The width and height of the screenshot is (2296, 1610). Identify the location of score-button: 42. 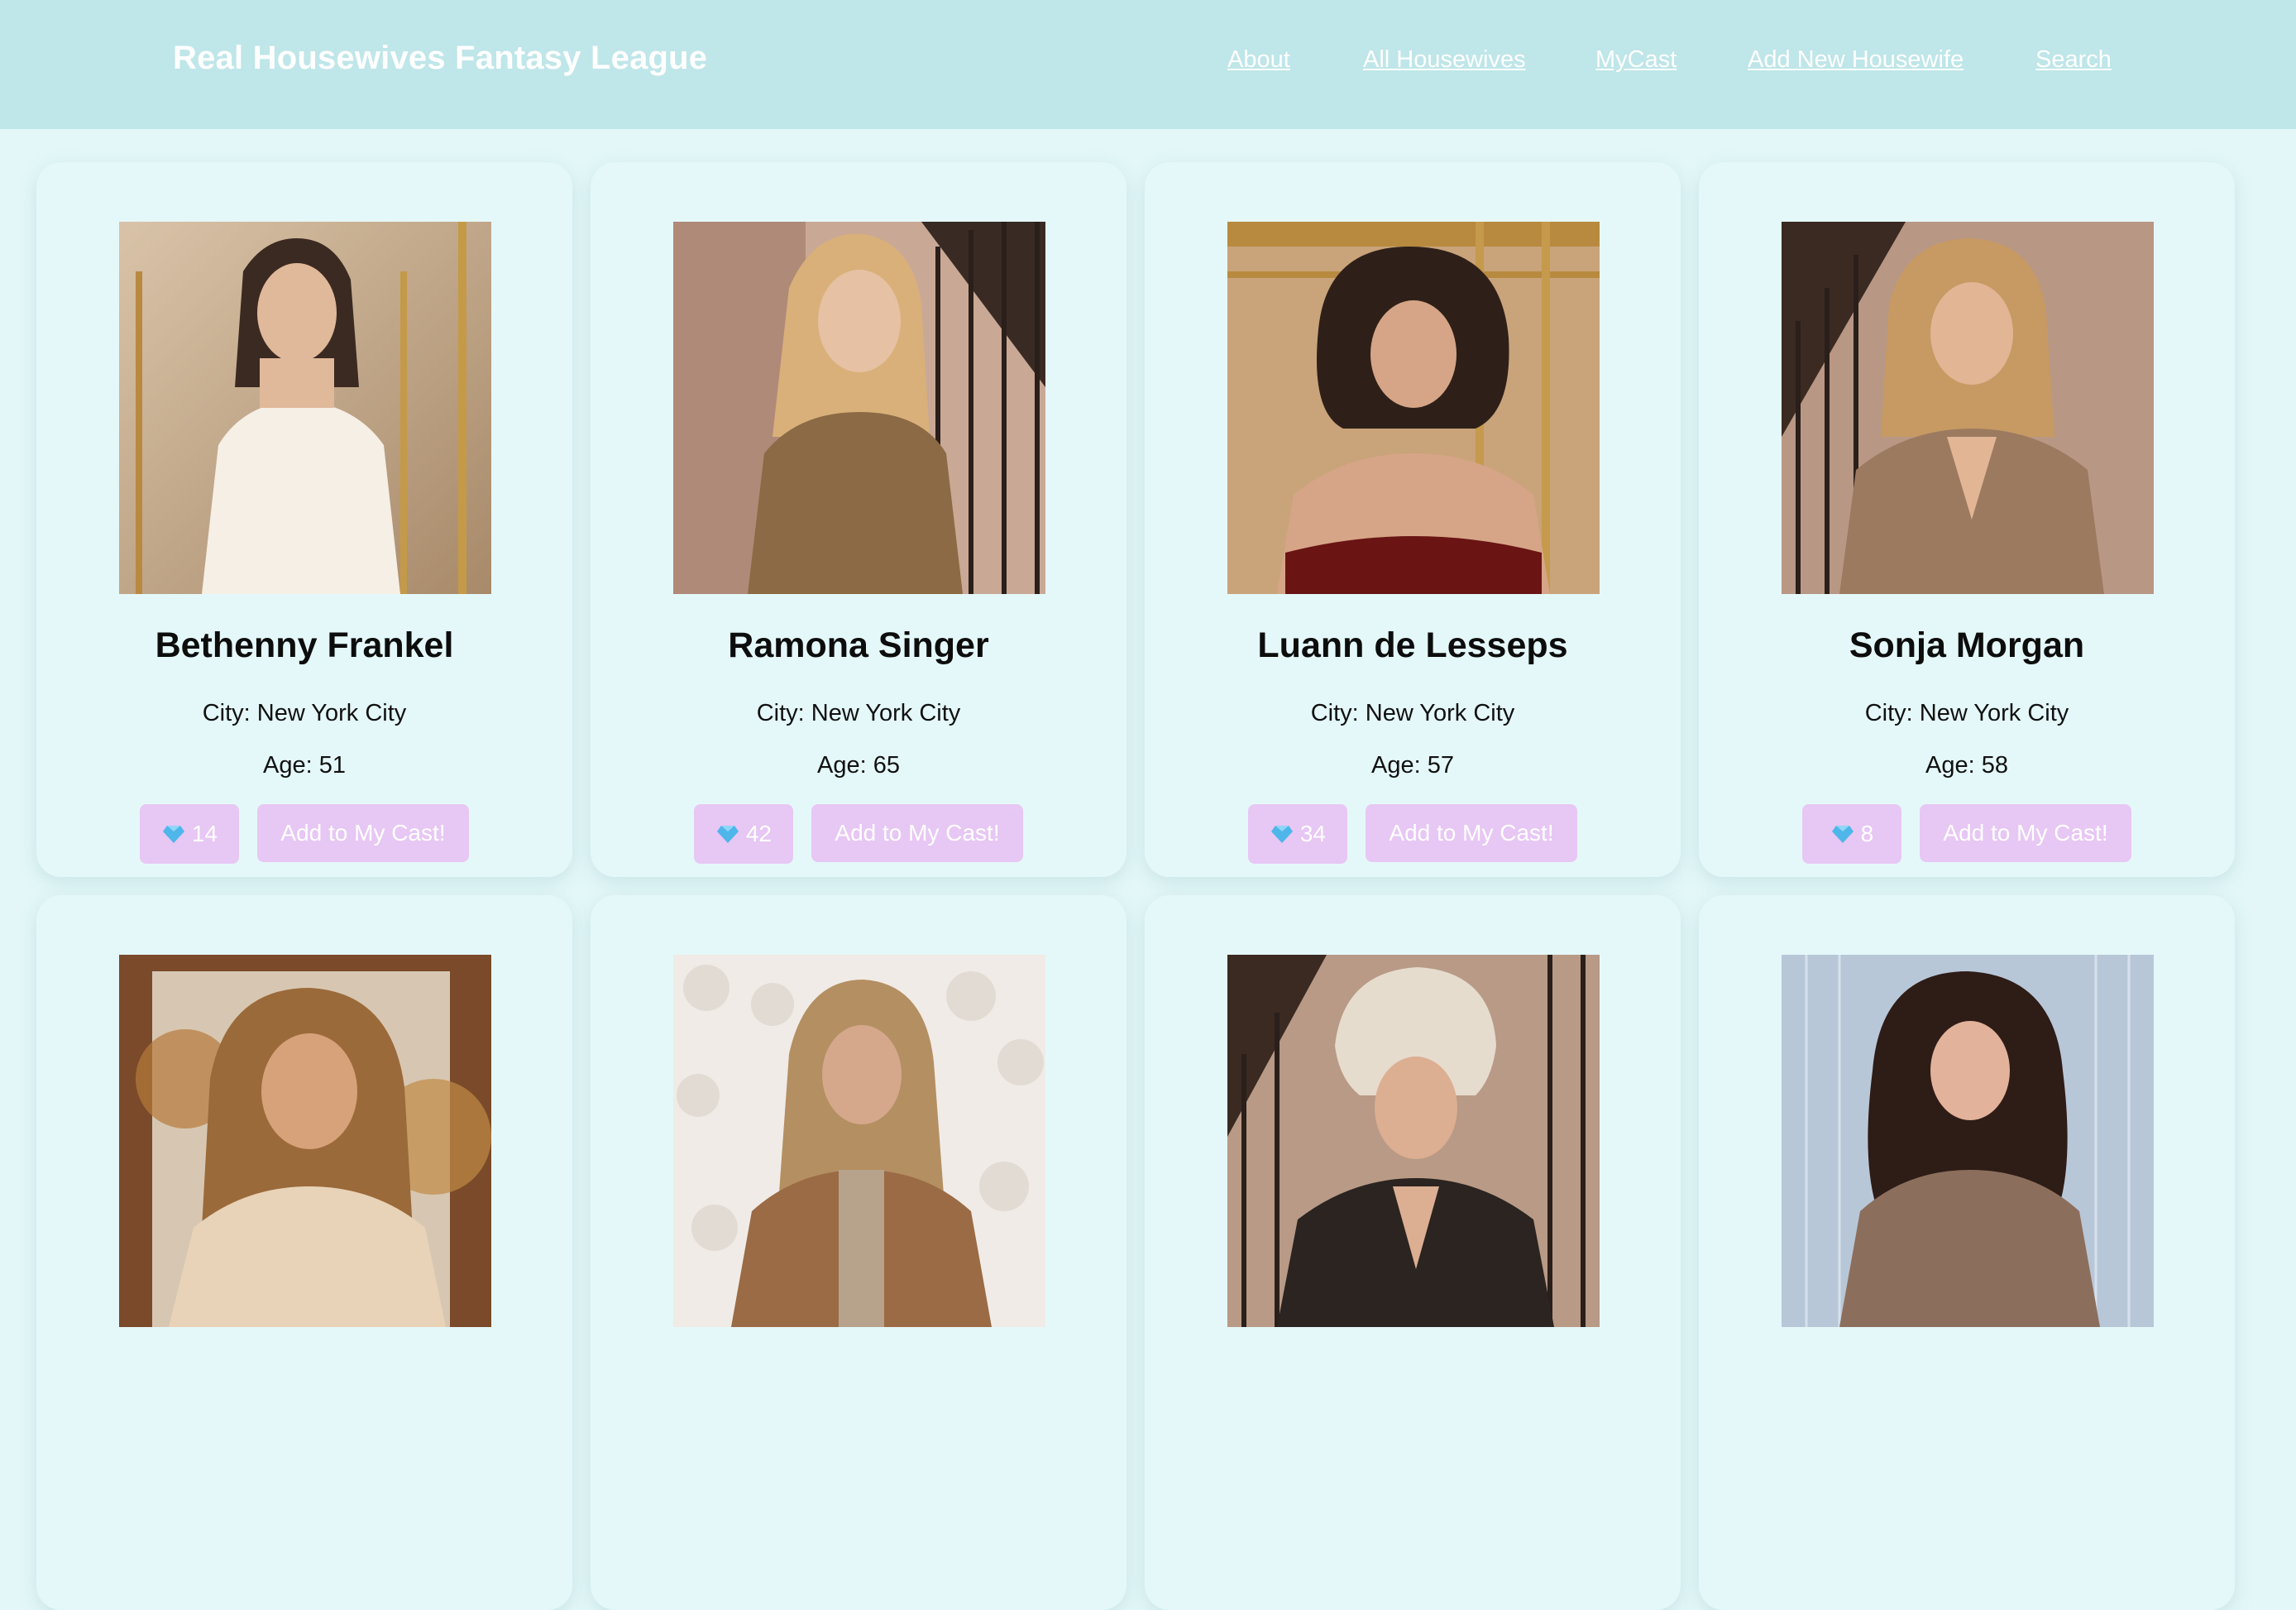
(744, 834).